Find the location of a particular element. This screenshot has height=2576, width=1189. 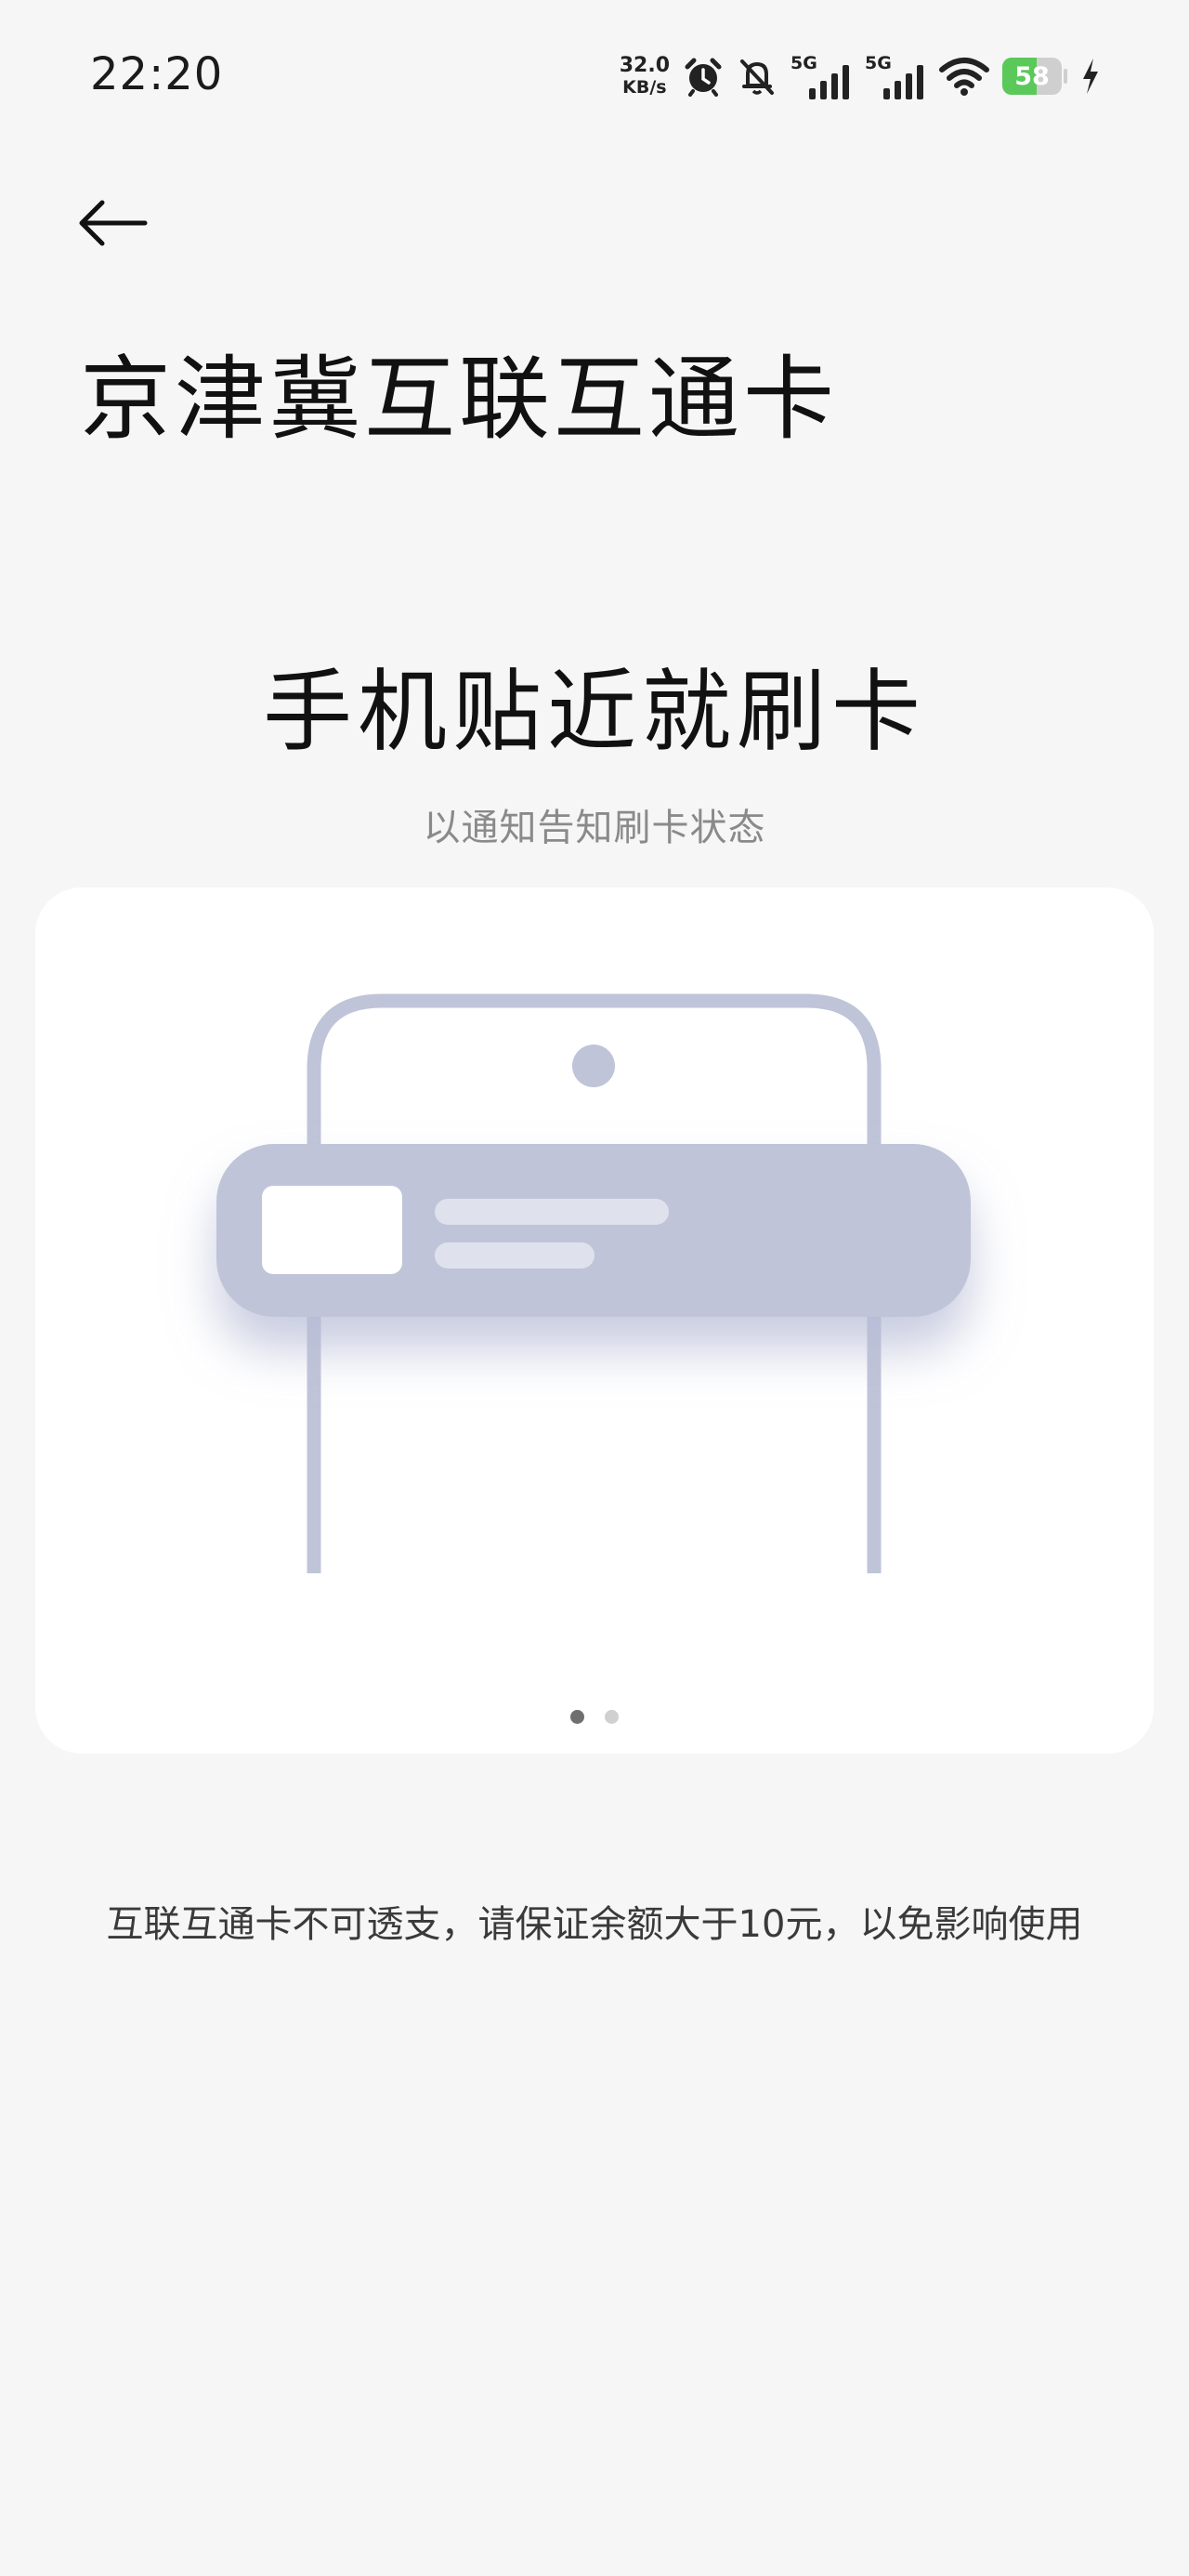

sim2-signal: 5G is located at coordinates (895, 76).